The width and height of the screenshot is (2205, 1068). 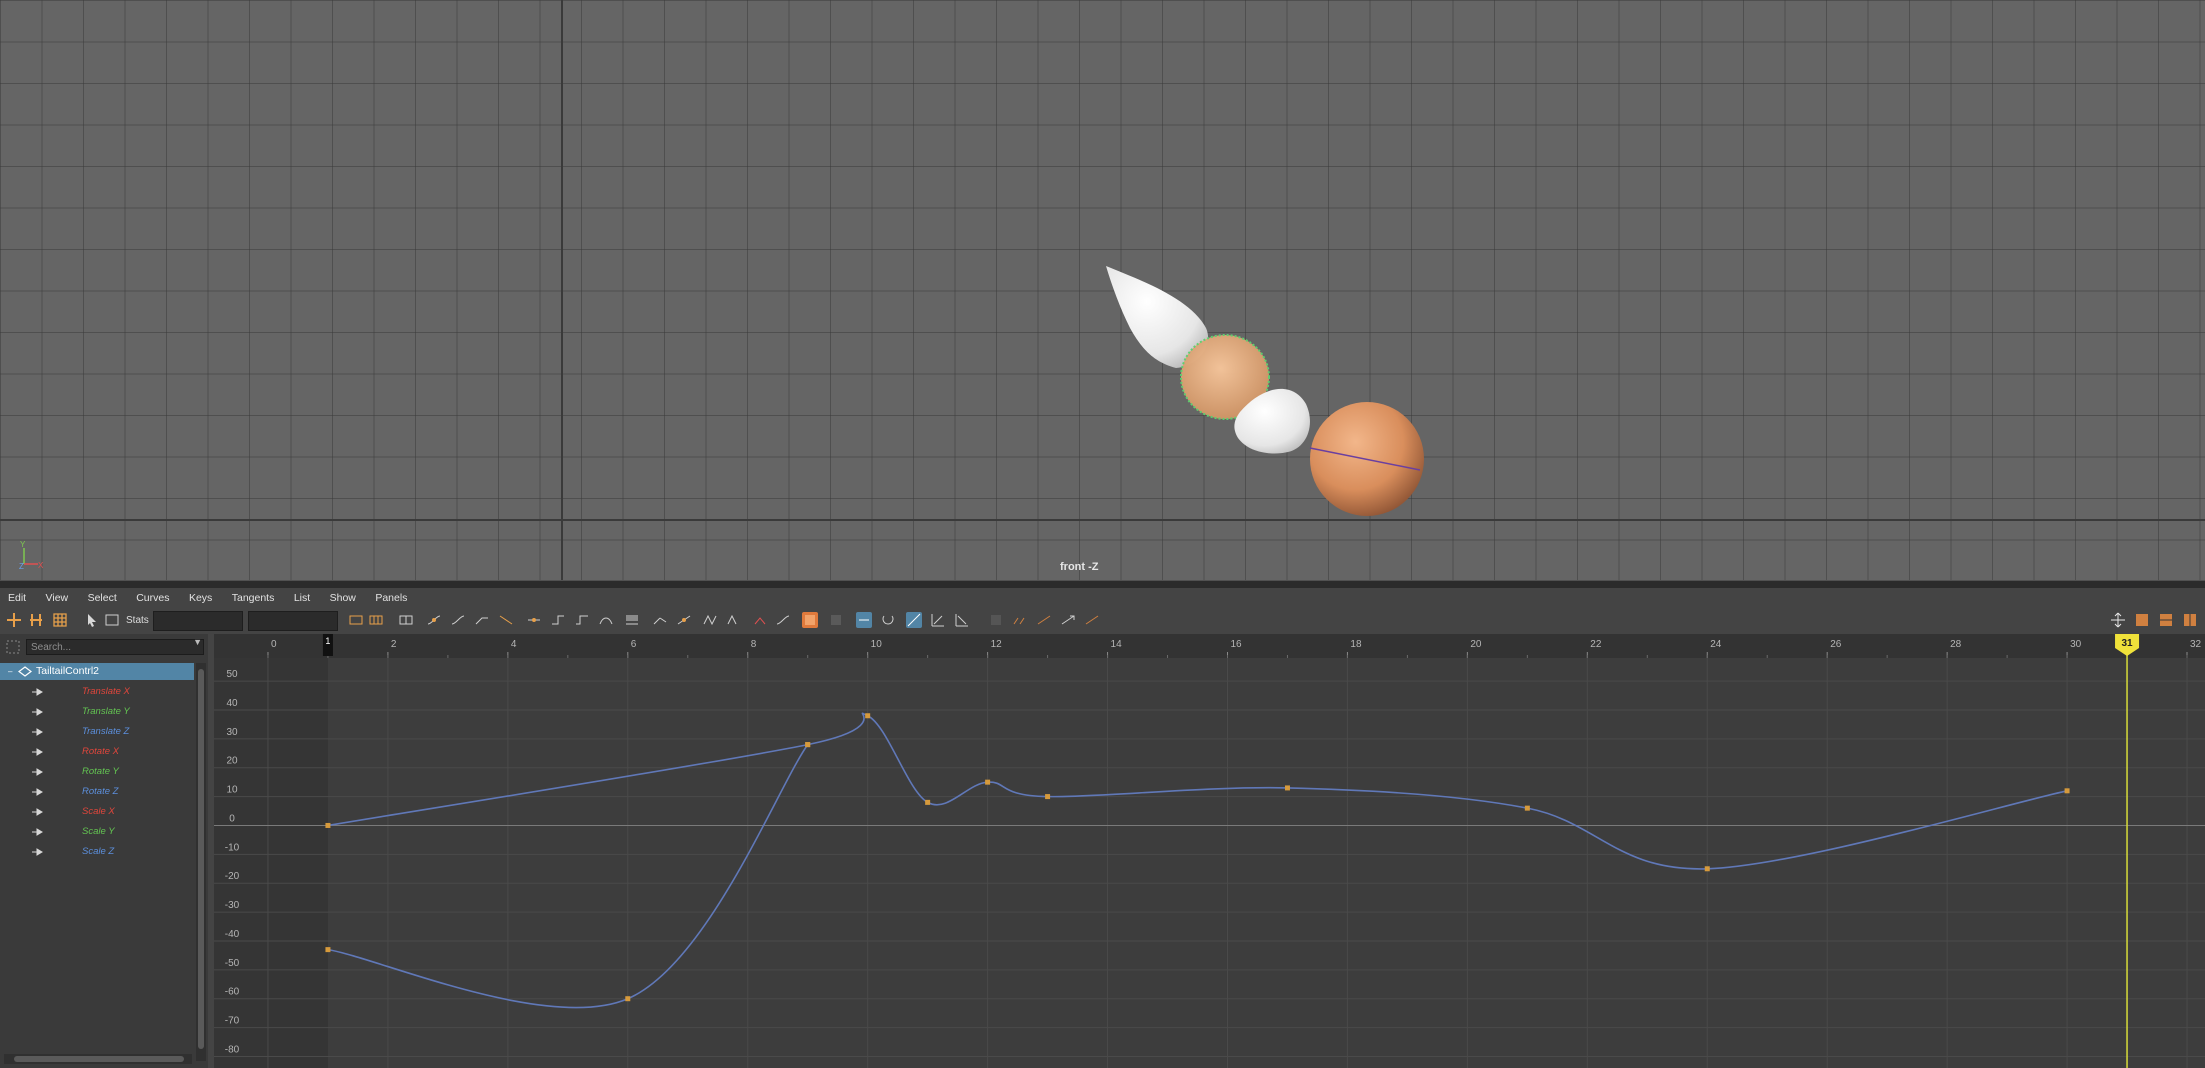 What do you see at coordinates (836, 620) in the screenshot?
I see `dopesheet-icon` at bounding box center [836, 620].